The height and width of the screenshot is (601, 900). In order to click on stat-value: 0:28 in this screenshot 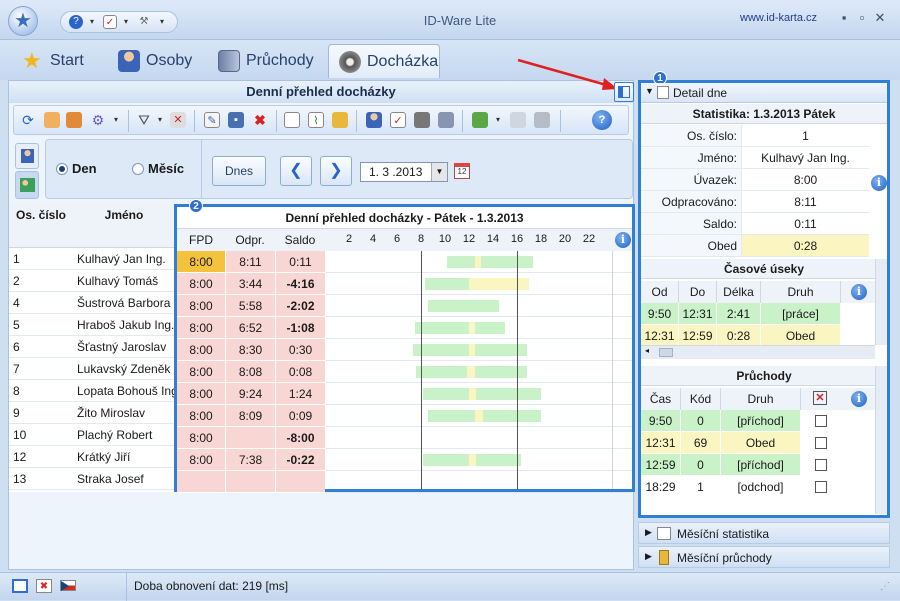, I will do `click(805, 246)`.